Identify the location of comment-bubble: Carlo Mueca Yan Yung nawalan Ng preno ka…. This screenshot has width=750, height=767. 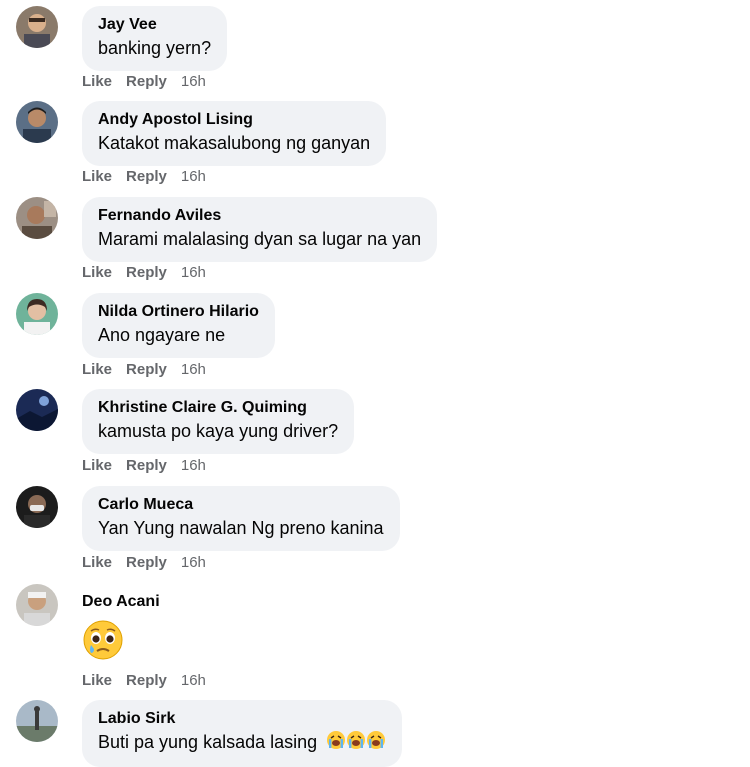
(241, 518).